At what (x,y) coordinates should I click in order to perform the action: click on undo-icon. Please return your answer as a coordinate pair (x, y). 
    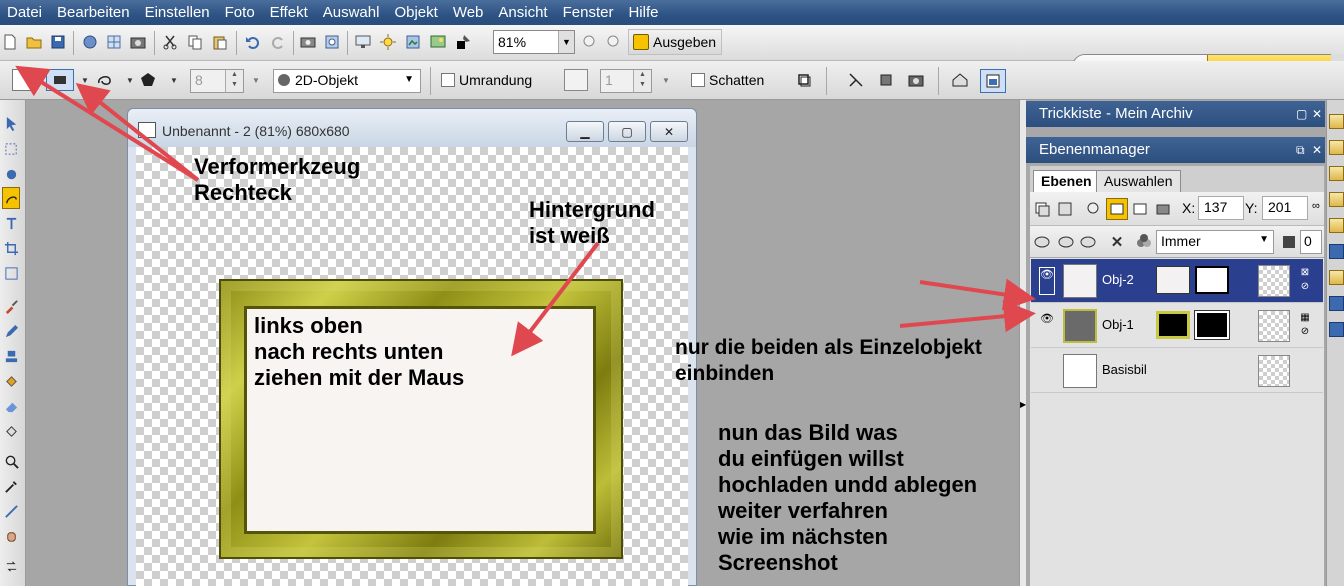
    Looking at the image, I should click on (253, 42).